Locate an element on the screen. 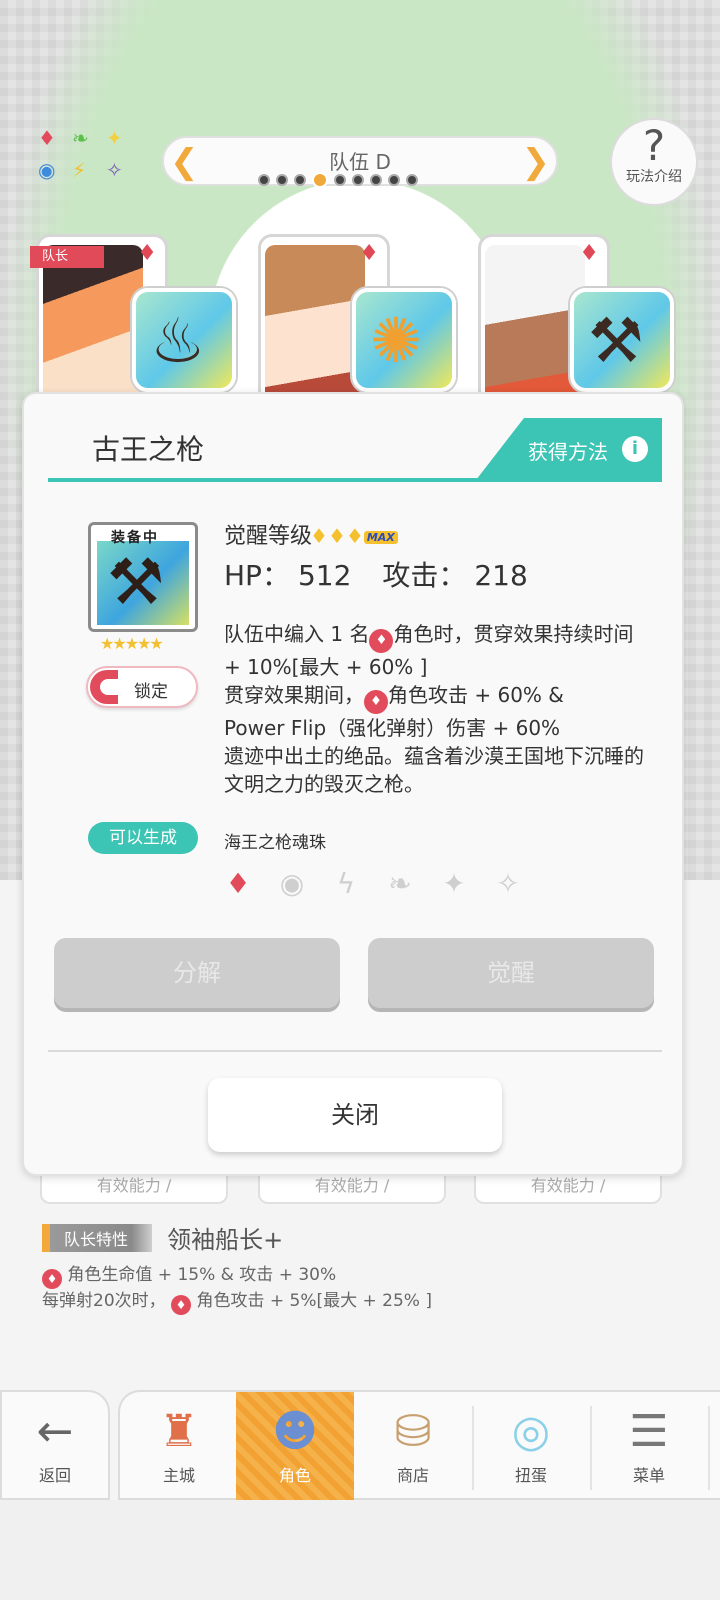 This screenshot has width=720, height=1600. back-label: 返回 is located at coordinates (54, 1475).